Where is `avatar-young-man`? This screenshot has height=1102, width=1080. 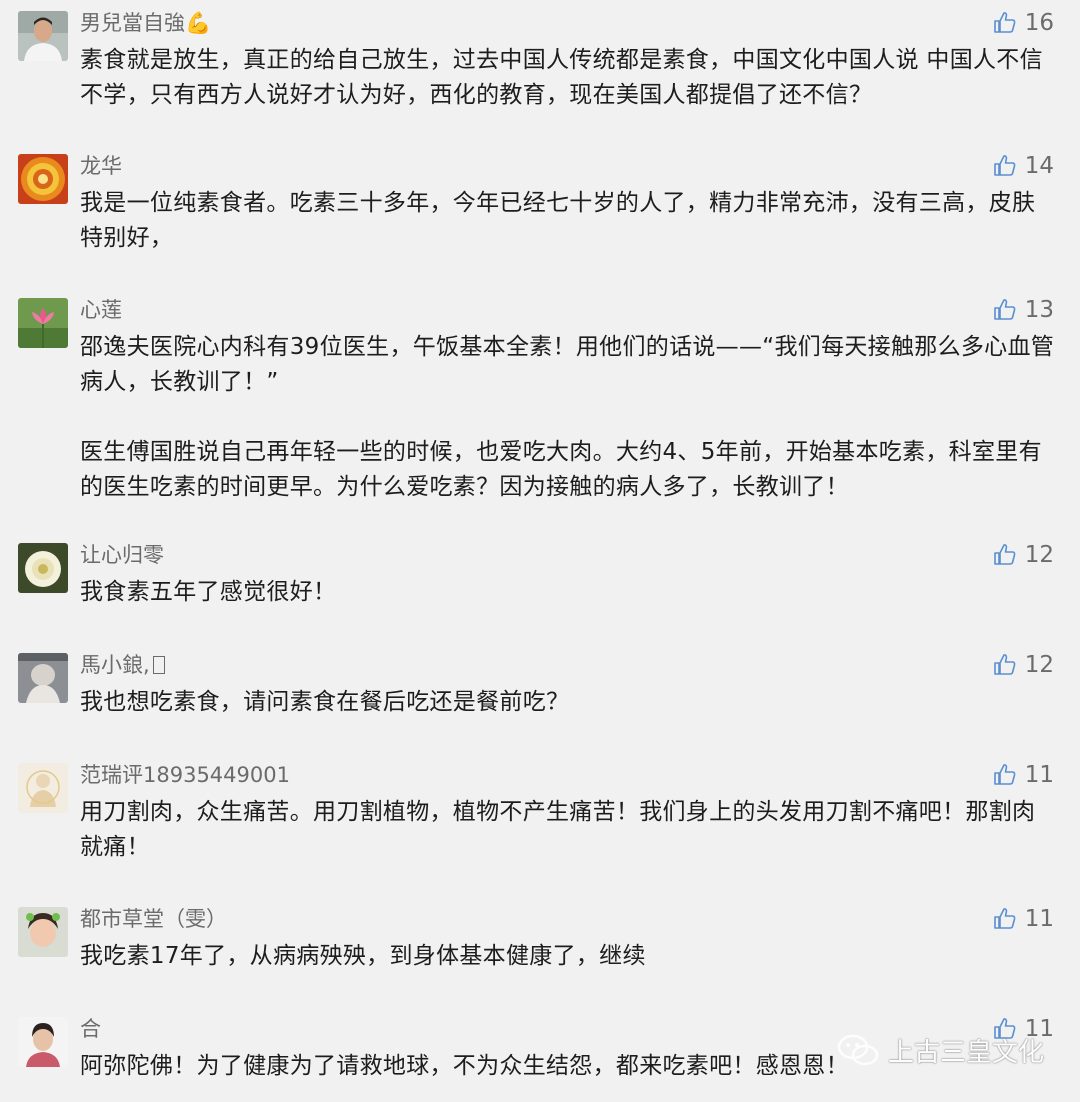 avatar-young-man is located at coordinates (43, 36).